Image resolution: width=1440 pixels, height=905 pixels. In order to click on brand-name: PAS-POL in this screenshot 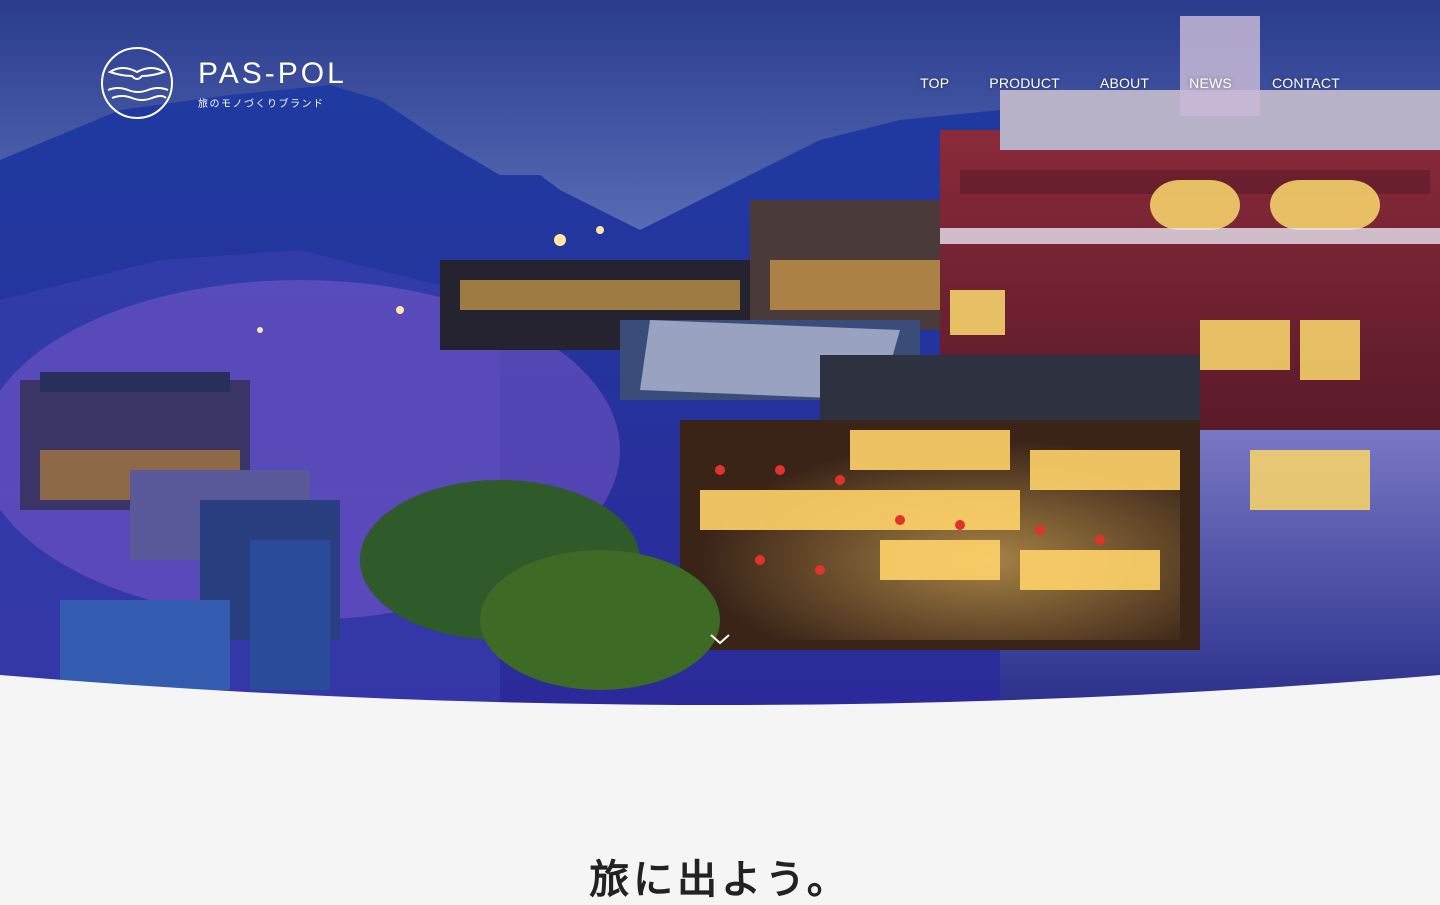, I will do `click(272, 73)`.